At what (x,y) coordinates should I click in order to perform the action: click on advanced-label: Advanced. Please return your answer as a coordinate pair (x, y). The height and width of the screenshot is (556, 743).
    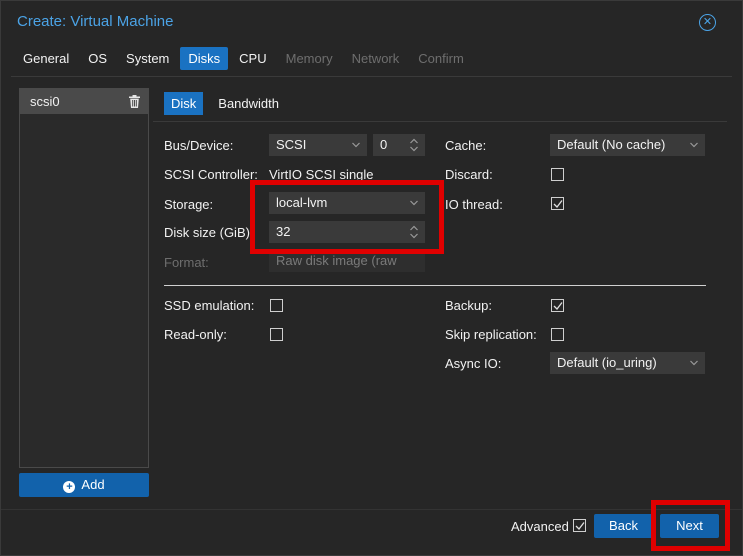
    Looking at the image, I should click on (540, 526).